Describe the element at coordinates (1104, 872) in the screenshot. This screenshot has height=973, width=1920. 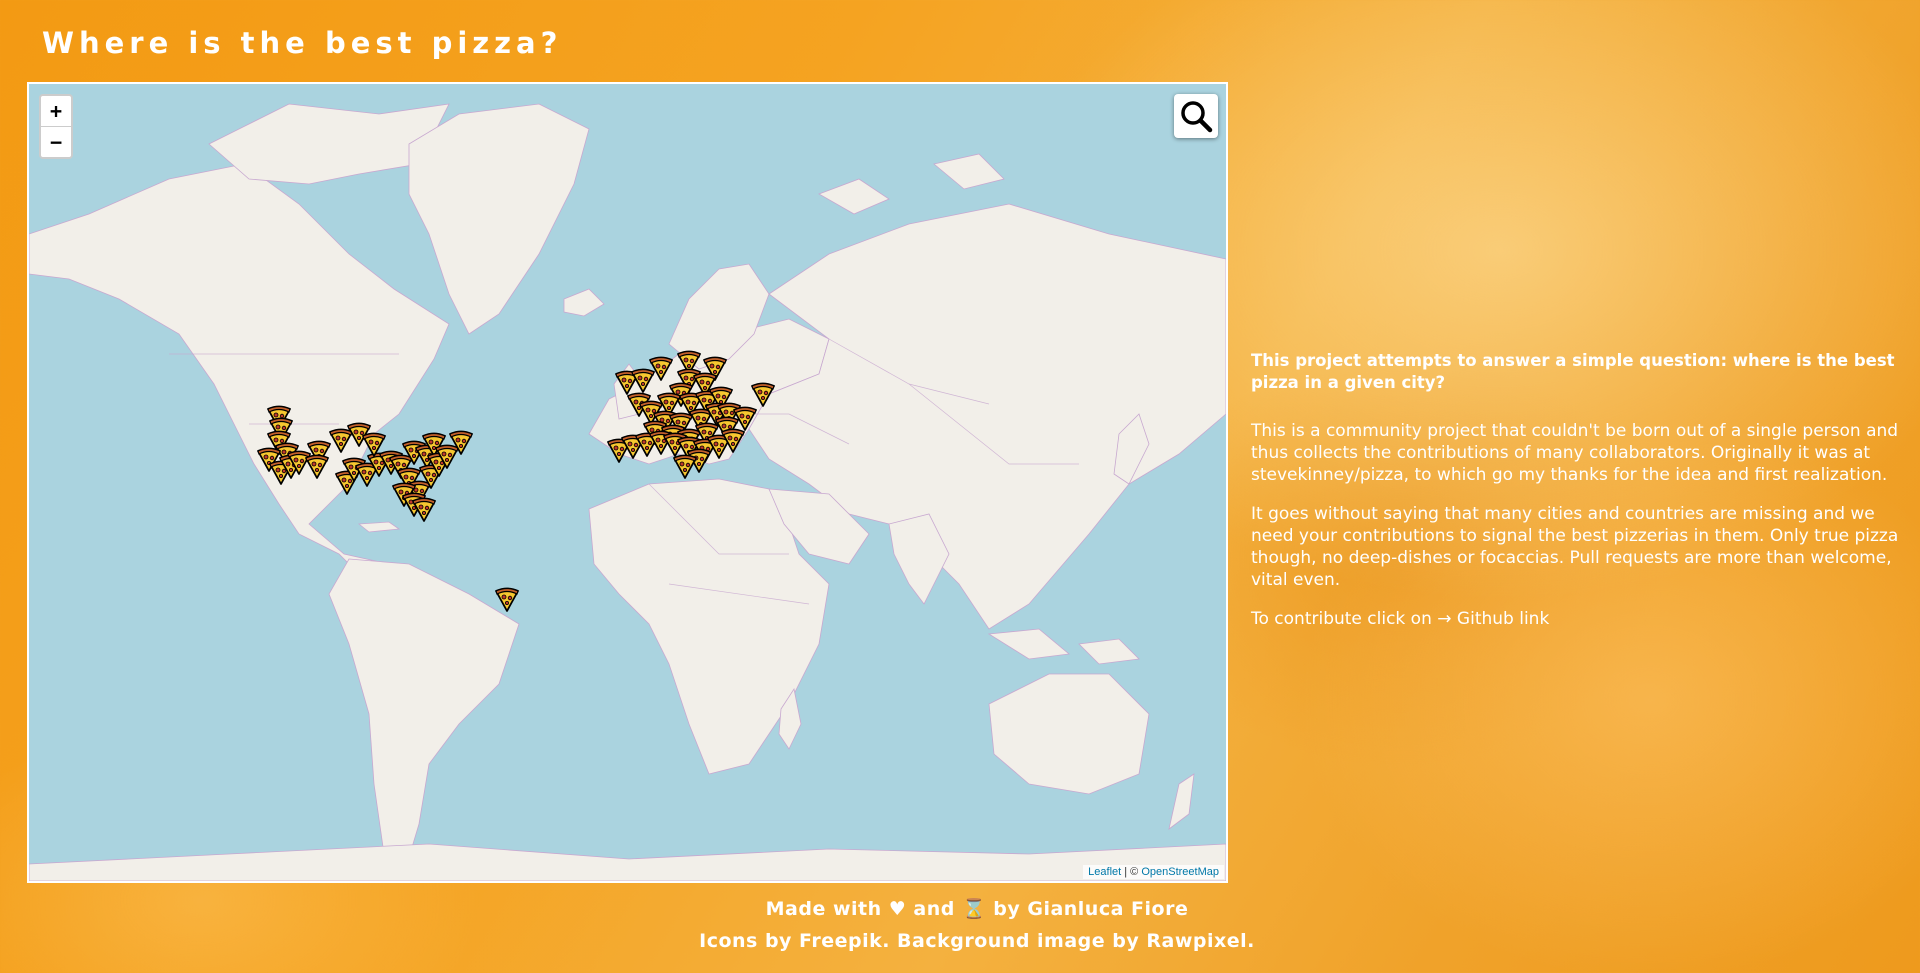
I see `leaflet-link: Leaflet` at that location.